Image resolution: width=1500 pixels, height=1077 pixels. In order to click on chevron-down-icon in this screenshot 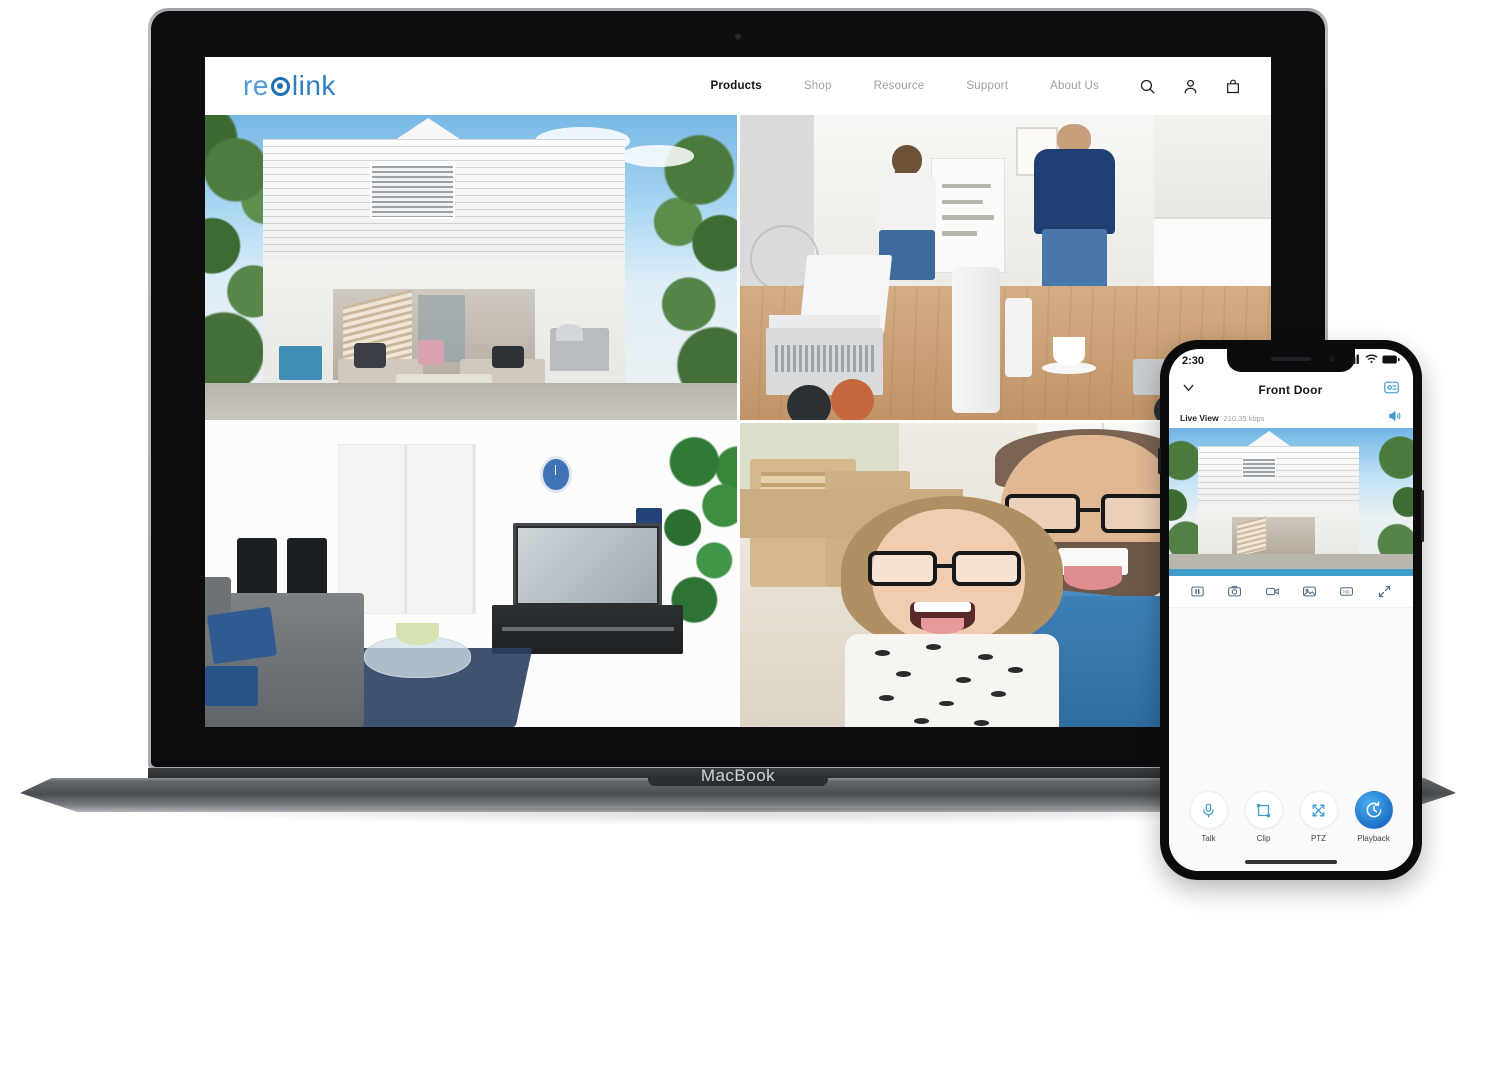, I will do `click(1188, 390)`.